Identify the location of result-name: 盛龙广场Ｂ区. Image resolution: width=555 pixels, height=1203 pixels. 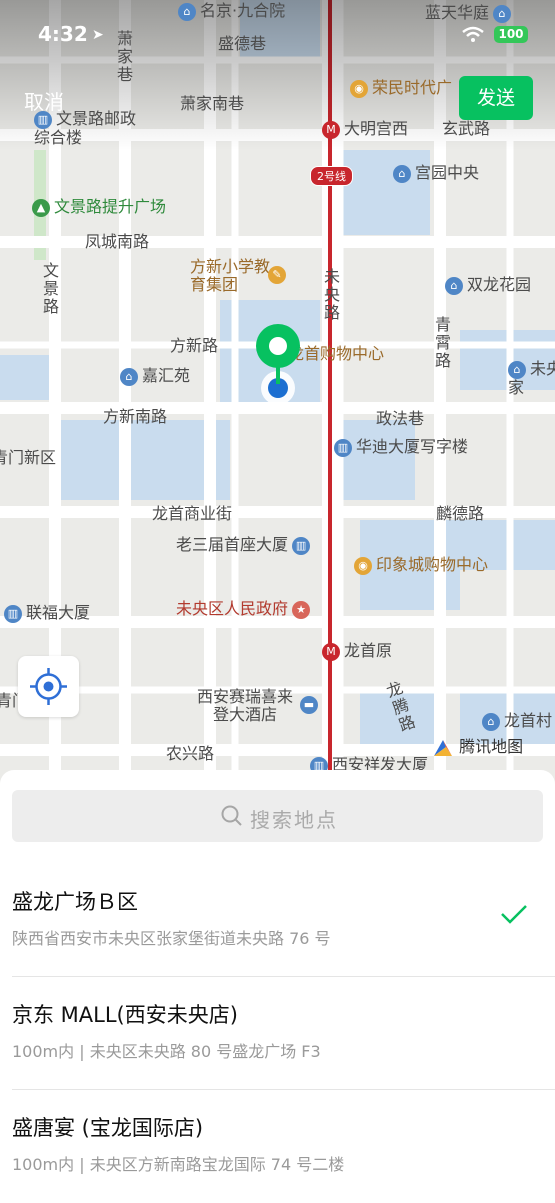
(75, 902).